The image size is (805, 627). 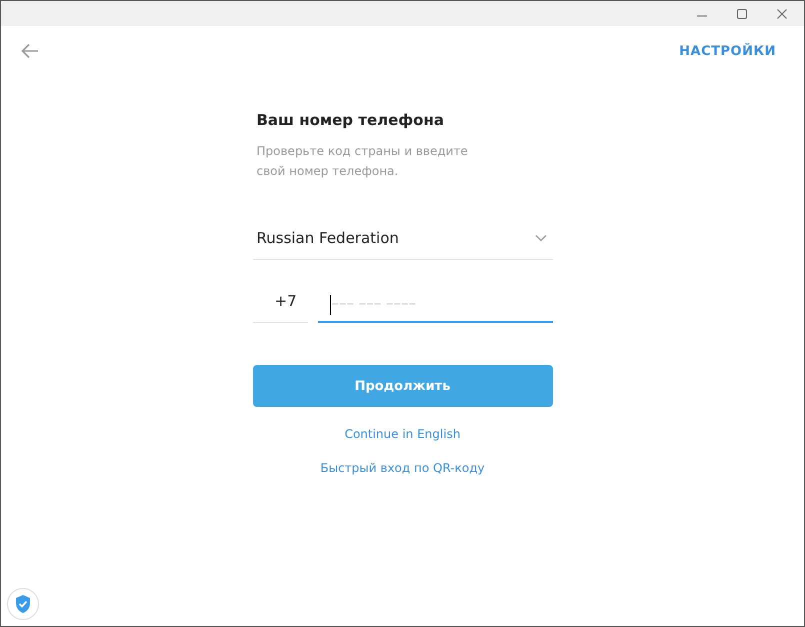 I want to click on shield-check-icon, so click(x=23, y=604).